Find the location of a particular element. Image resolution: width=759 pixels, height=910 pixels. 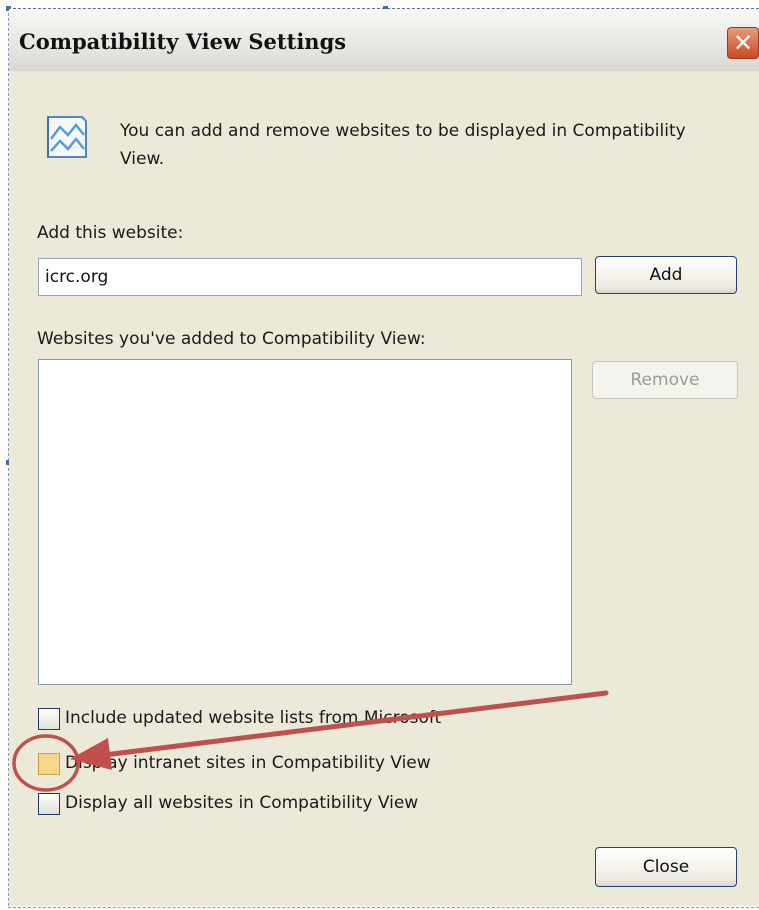

add-website-label: Add this website: is located at coordinates (110, 233).